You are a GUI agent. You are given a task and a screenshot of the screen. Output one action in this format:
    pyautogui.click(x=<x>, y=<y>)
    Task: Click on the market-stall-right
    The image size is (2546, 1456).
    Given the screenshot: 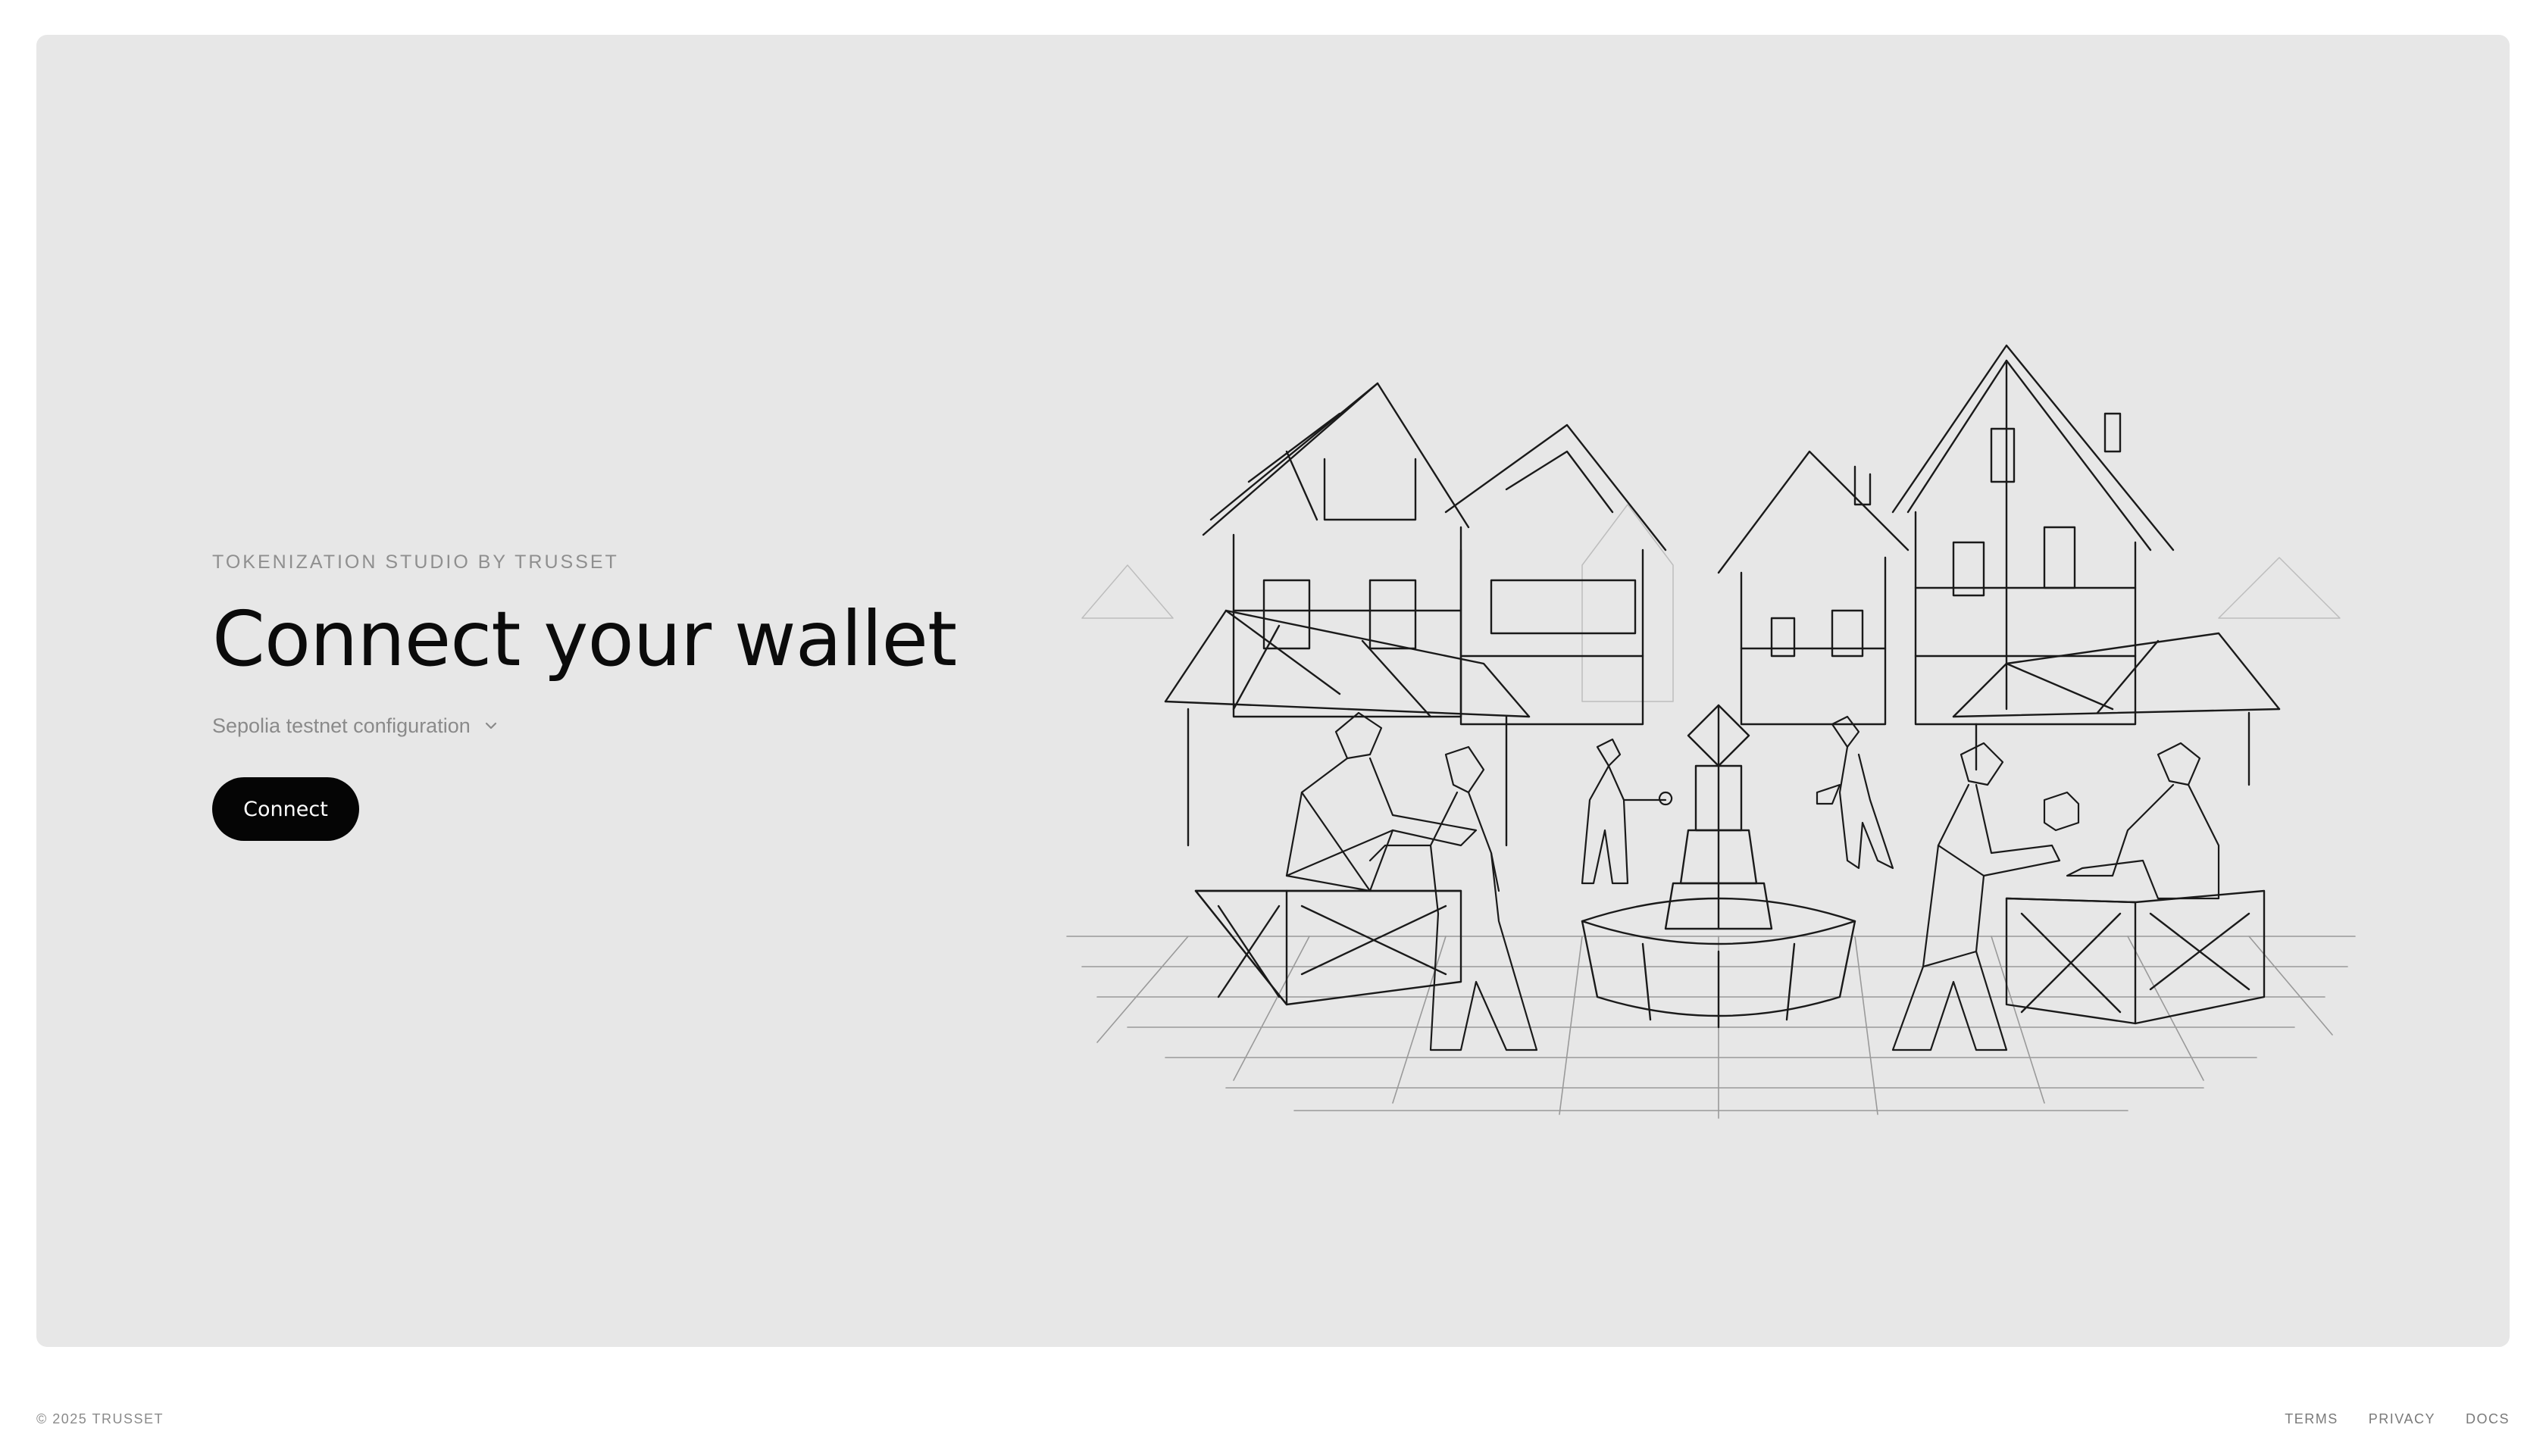 What is the action you would take?
    pyautogui.click(x=2116, y=828)
    